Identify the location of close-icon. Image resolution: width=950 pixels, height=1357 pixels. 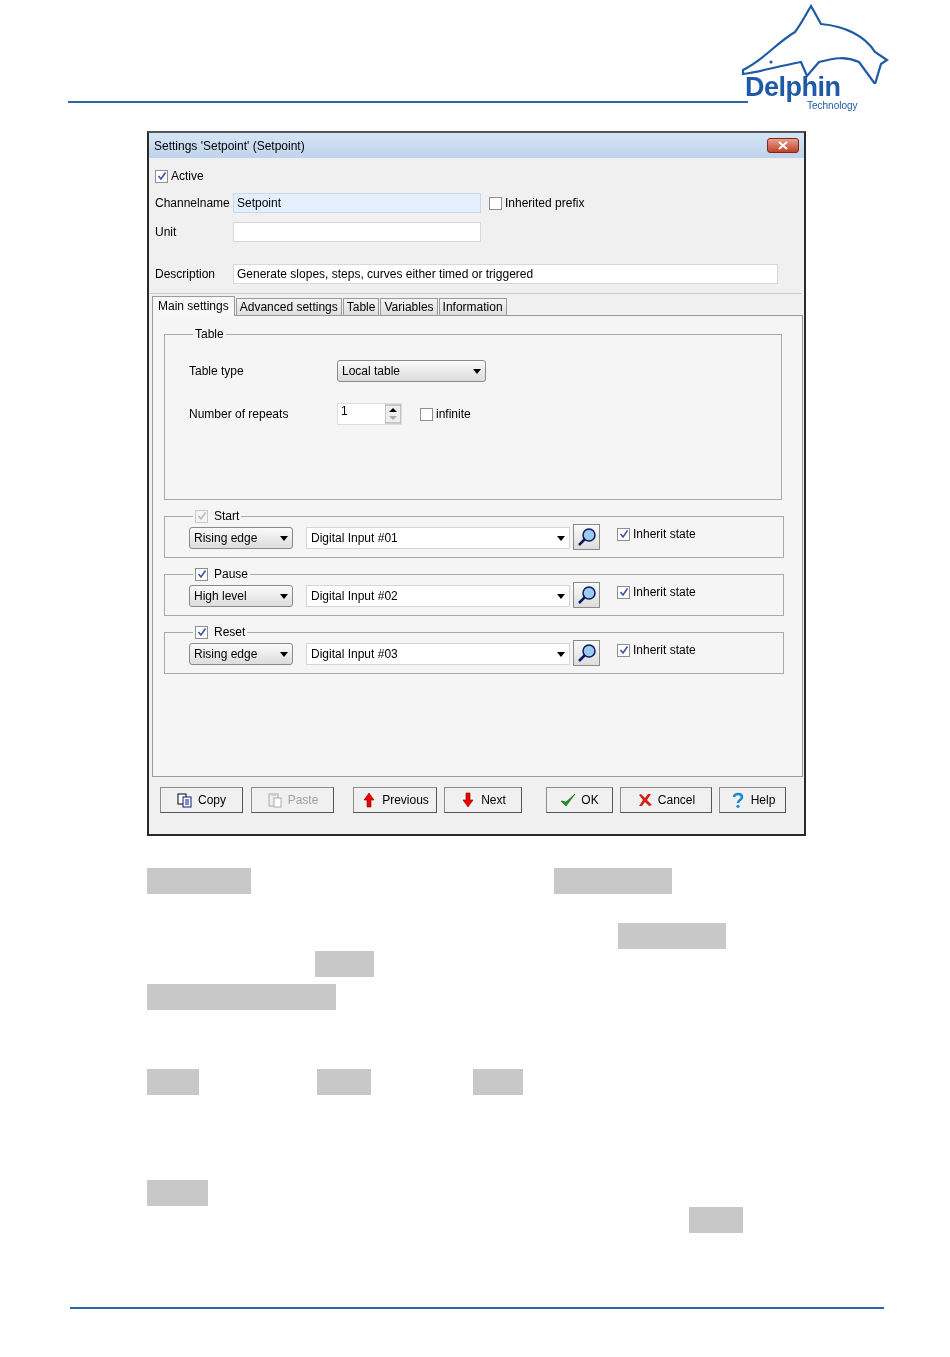
(783, 145).